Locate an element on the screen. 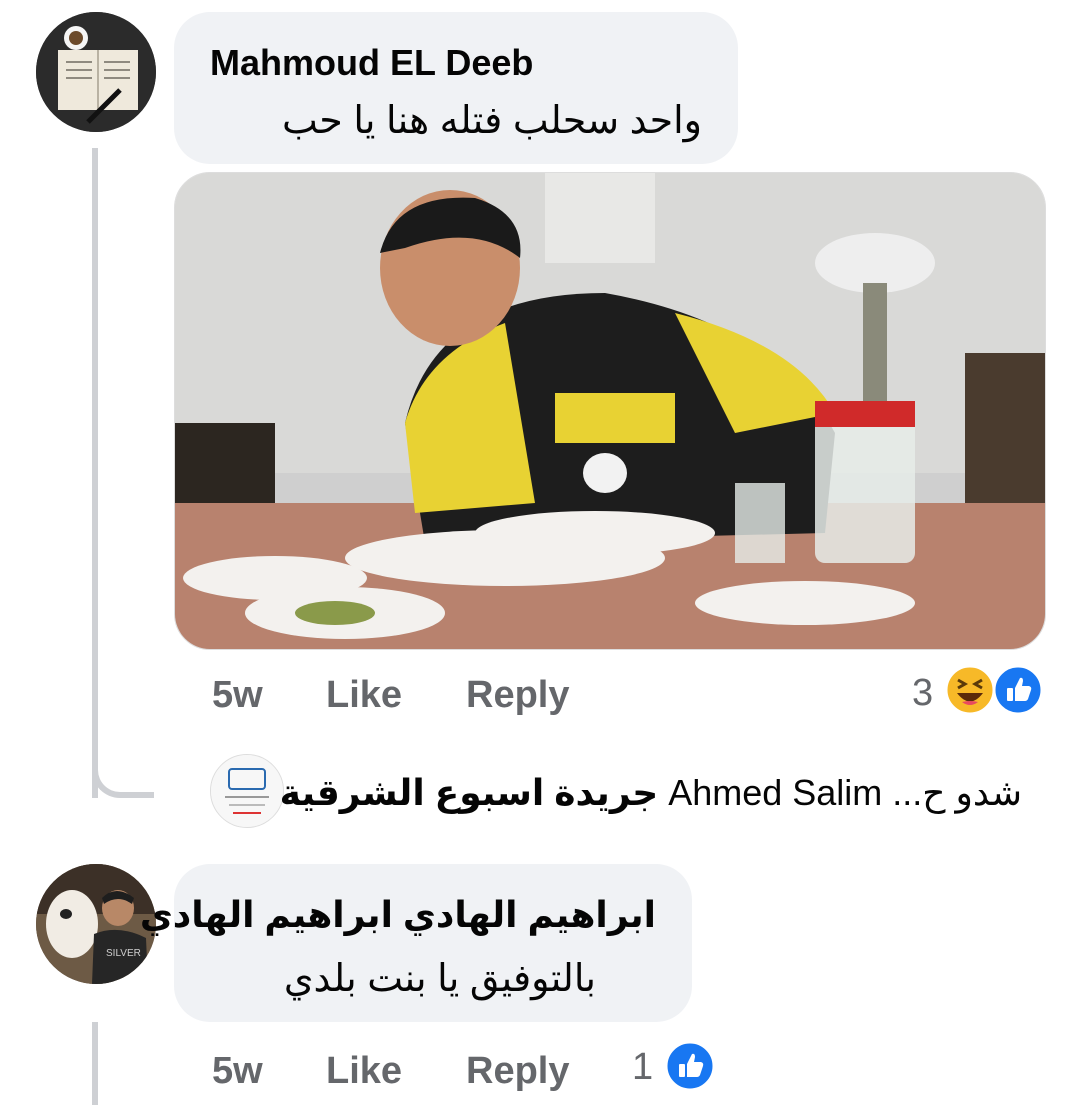 This screenshot has height=1105, width=1080. newspaper-logo-icon is located at coordinates (247, 791).